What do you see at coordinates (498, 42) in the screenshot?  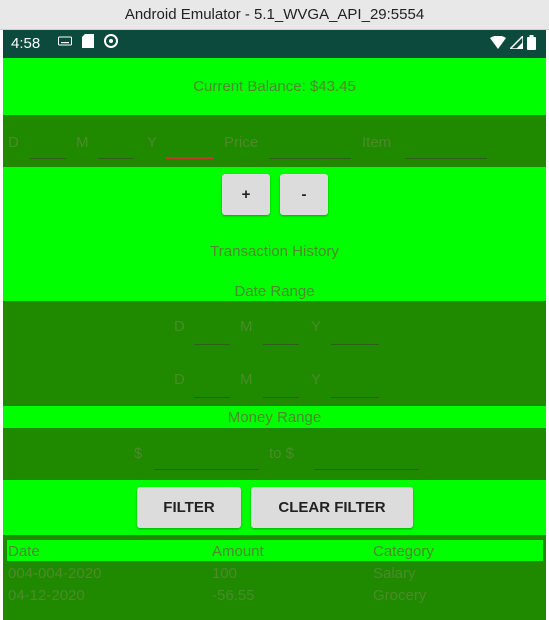 I see `wifi-icon` at bounding box center [498, 42].